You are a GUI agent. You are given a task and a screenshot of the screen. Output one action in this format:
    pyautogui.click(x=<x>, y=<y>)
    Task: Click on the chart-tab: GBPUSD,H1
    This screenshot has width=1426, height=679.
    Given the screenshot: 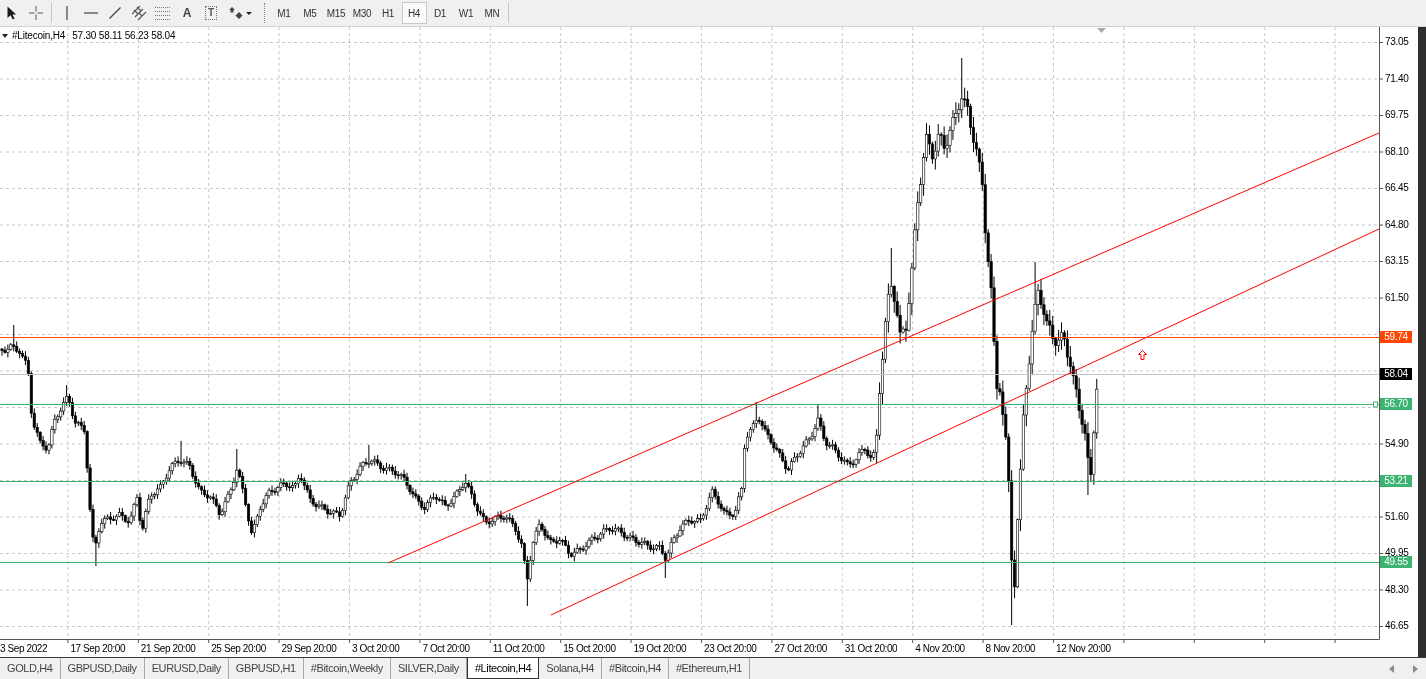 What is the action you would take?
    pyautogui.click(x=266, y=668)
    